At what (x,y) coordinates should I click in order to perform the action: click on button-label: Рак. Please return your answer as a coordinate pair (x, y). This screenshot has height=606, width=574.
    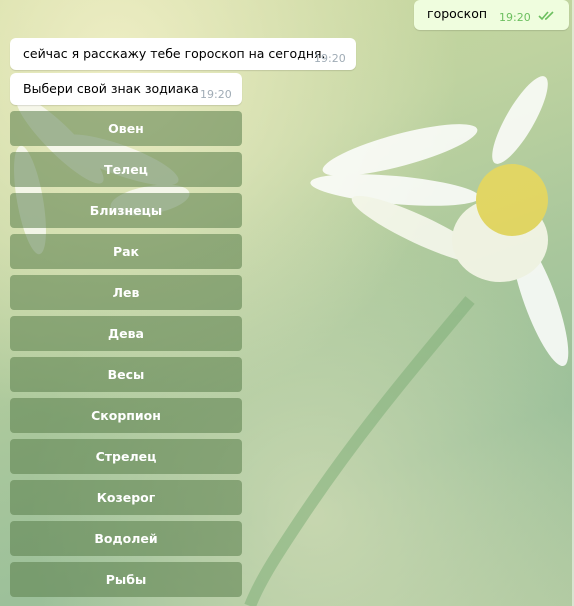
    Looking at the image, I should click on (126, 251).